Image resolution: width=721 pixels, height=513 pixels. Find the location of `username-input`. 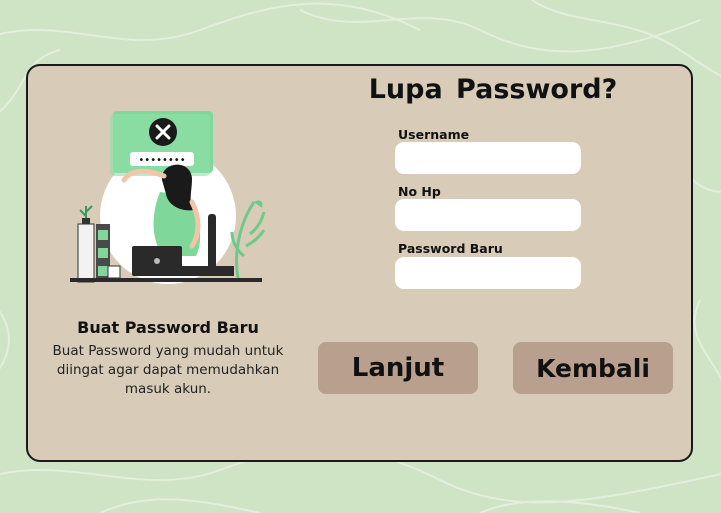

username-input is located at coordinates (488, 158).